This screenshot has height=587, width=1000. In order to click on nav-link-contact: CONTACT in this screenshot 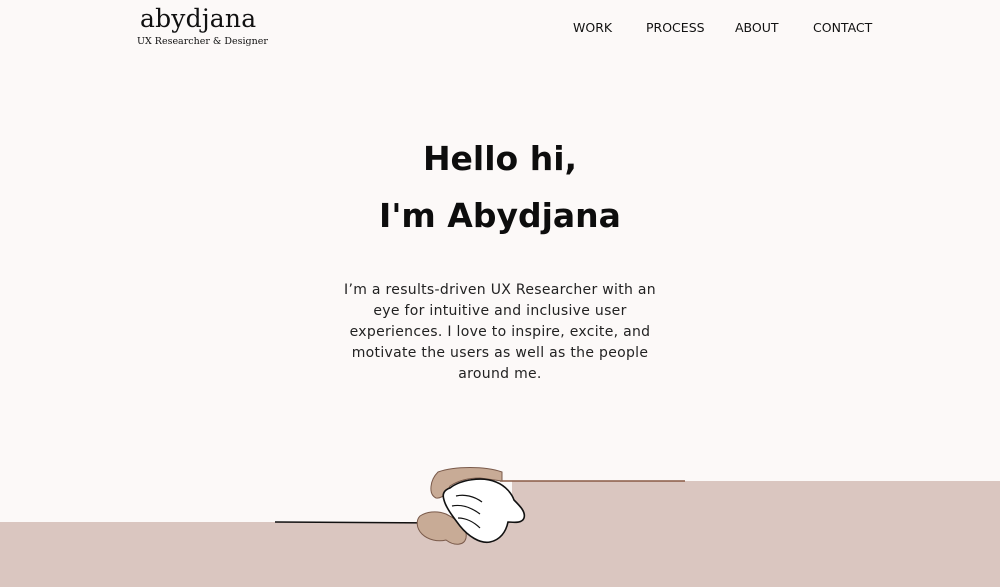, I will do `click(842, 28)`.